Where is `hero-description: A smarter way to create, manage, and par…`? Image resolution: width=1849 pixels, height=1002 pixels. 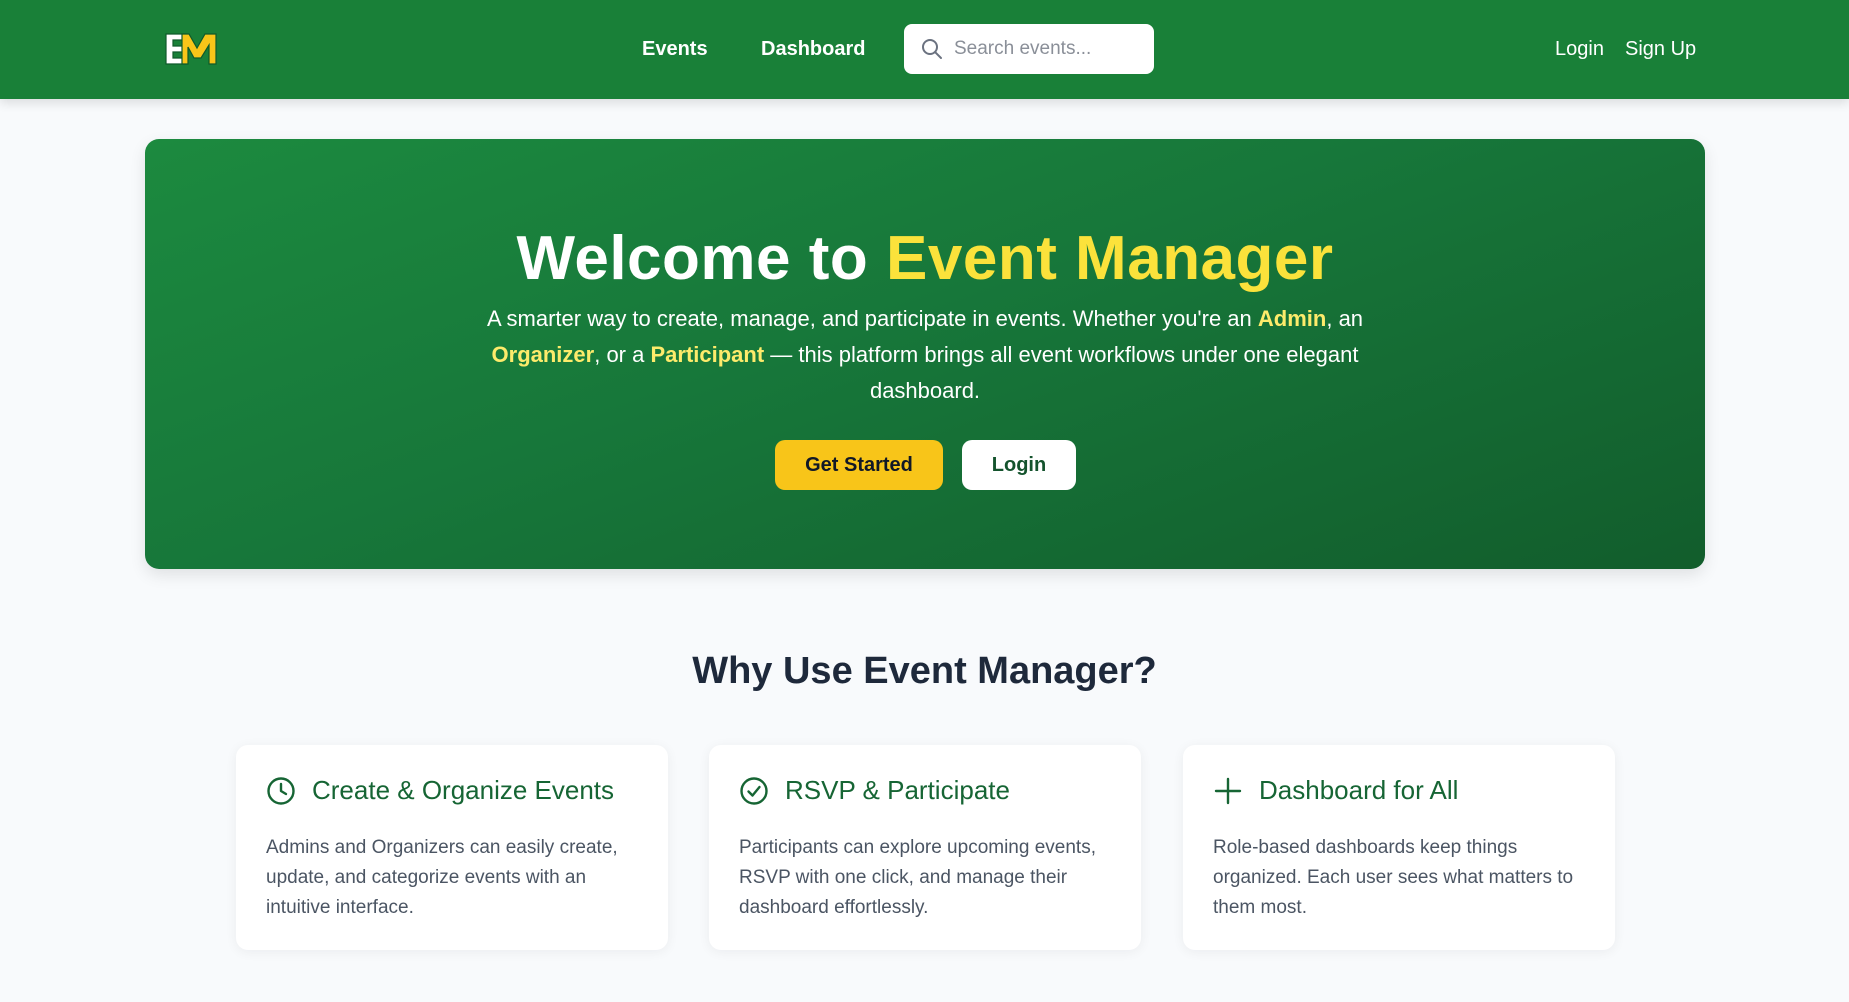 hero-description: A smarter way to create, manage, and par… is located at coordinates (925, 355).